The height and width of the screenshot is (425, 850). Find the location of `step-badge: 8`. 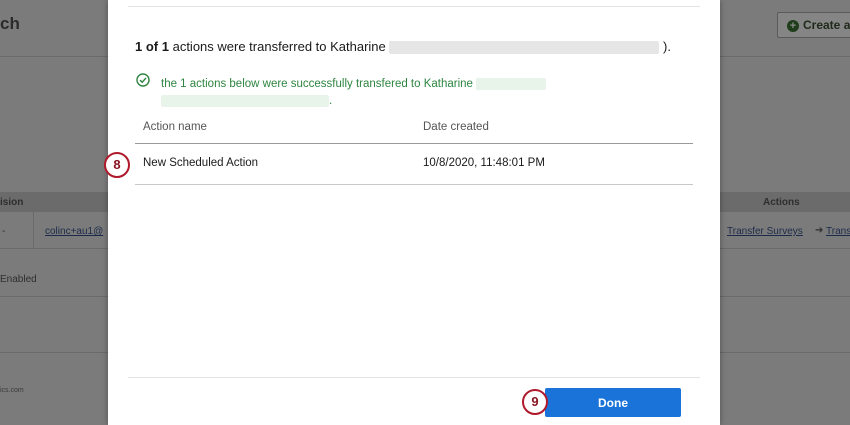

step-badge: 8 is located at coordinates (117, 165).